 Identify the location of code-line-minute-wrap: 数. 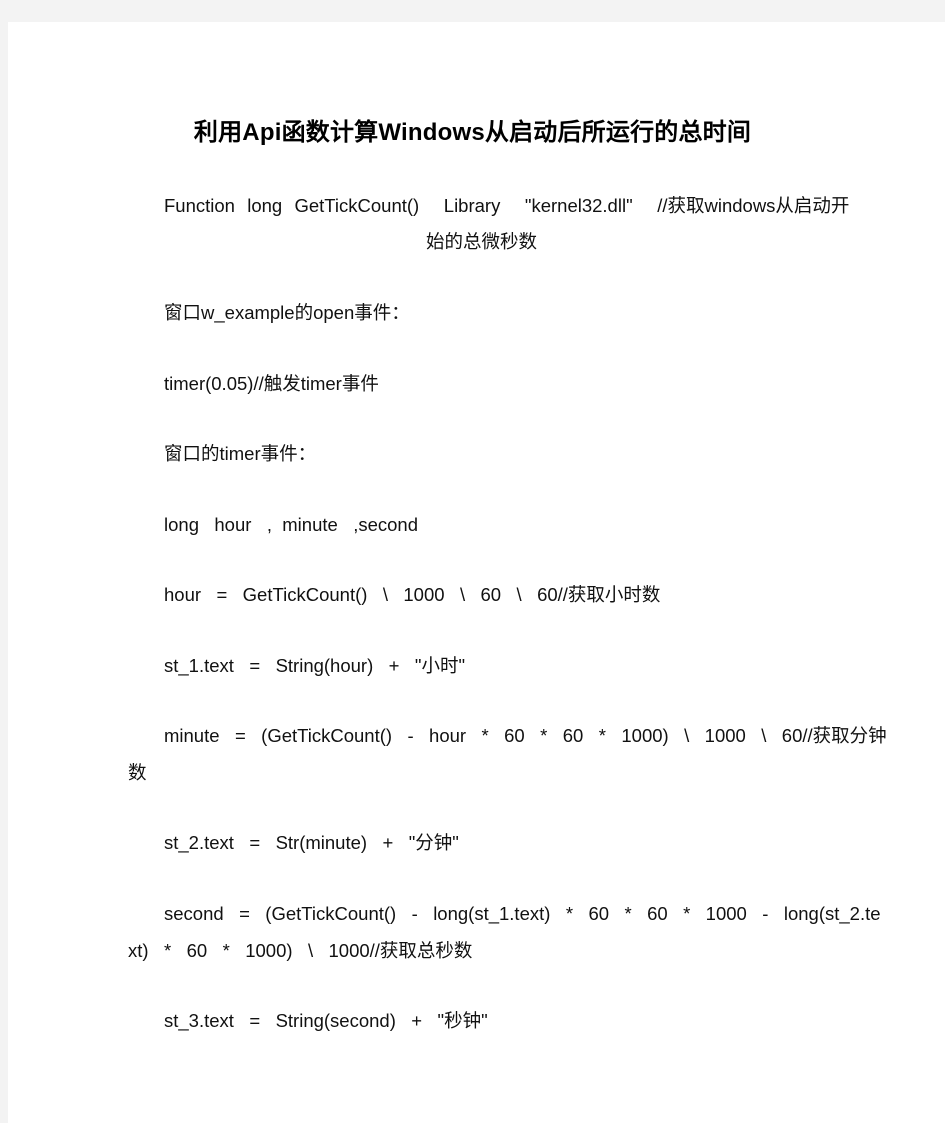
(137, 772).